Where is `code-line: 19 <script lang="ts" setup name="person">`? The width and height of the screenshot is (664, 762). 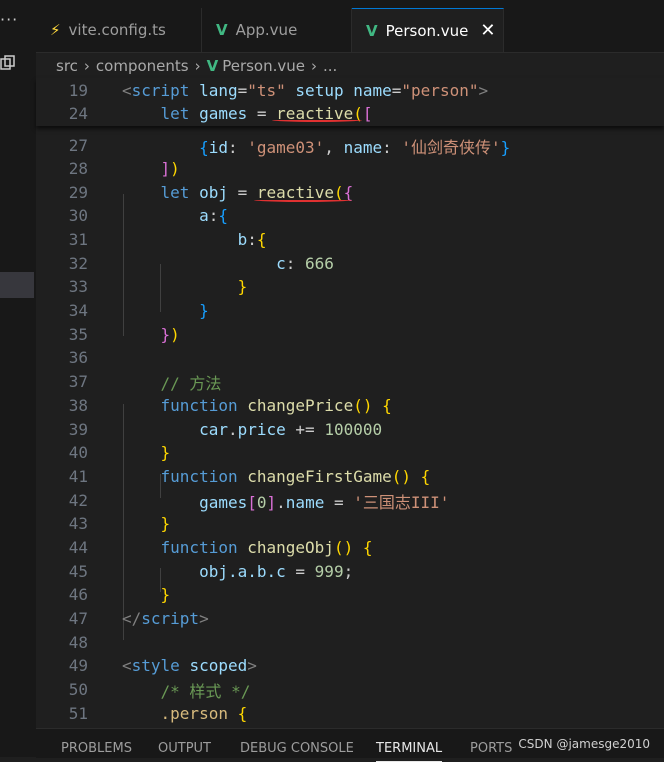
code-line: 19 <script lang="ts" setup name="person"> is located at coordinates (350, 90).